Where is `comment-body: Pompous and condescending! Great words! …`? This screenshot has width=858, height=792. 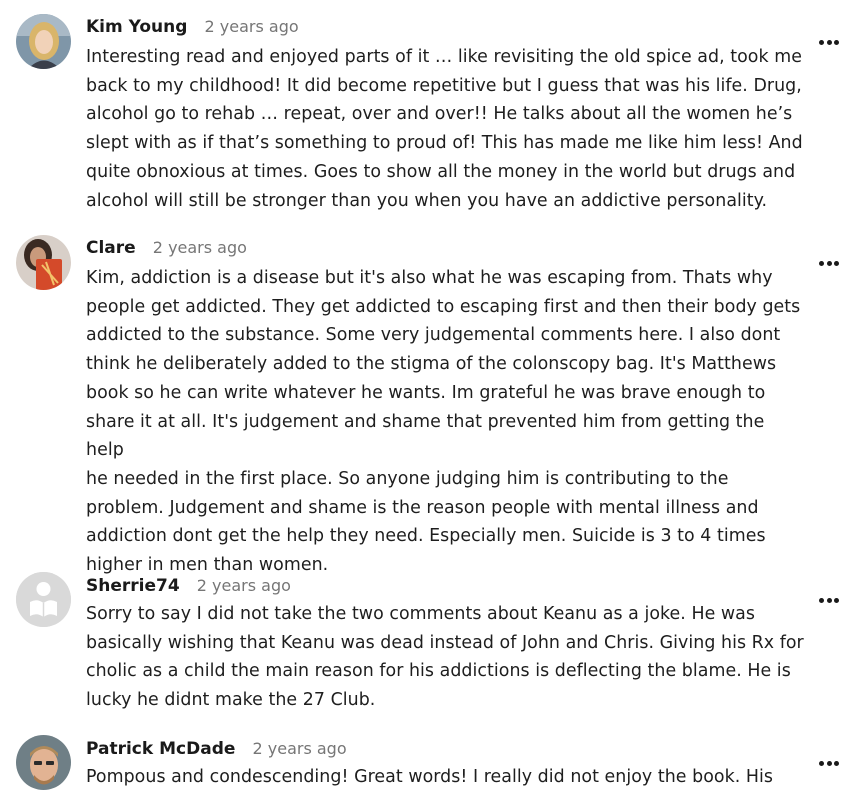
comment-body: Pompous and condescending! Great words! … is located at coordinates (429, 777).